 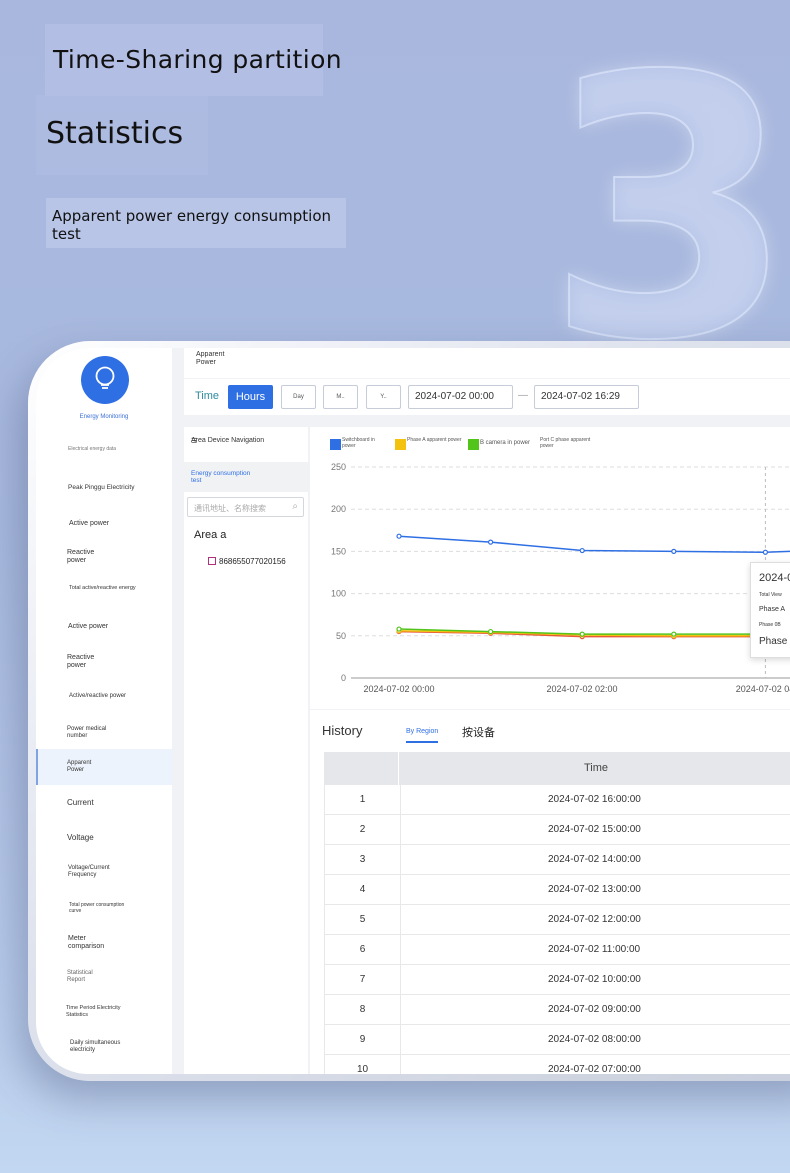 I want to click on sidebar-item-statistical-report: Statistical Report, so click(x=104, y=978).